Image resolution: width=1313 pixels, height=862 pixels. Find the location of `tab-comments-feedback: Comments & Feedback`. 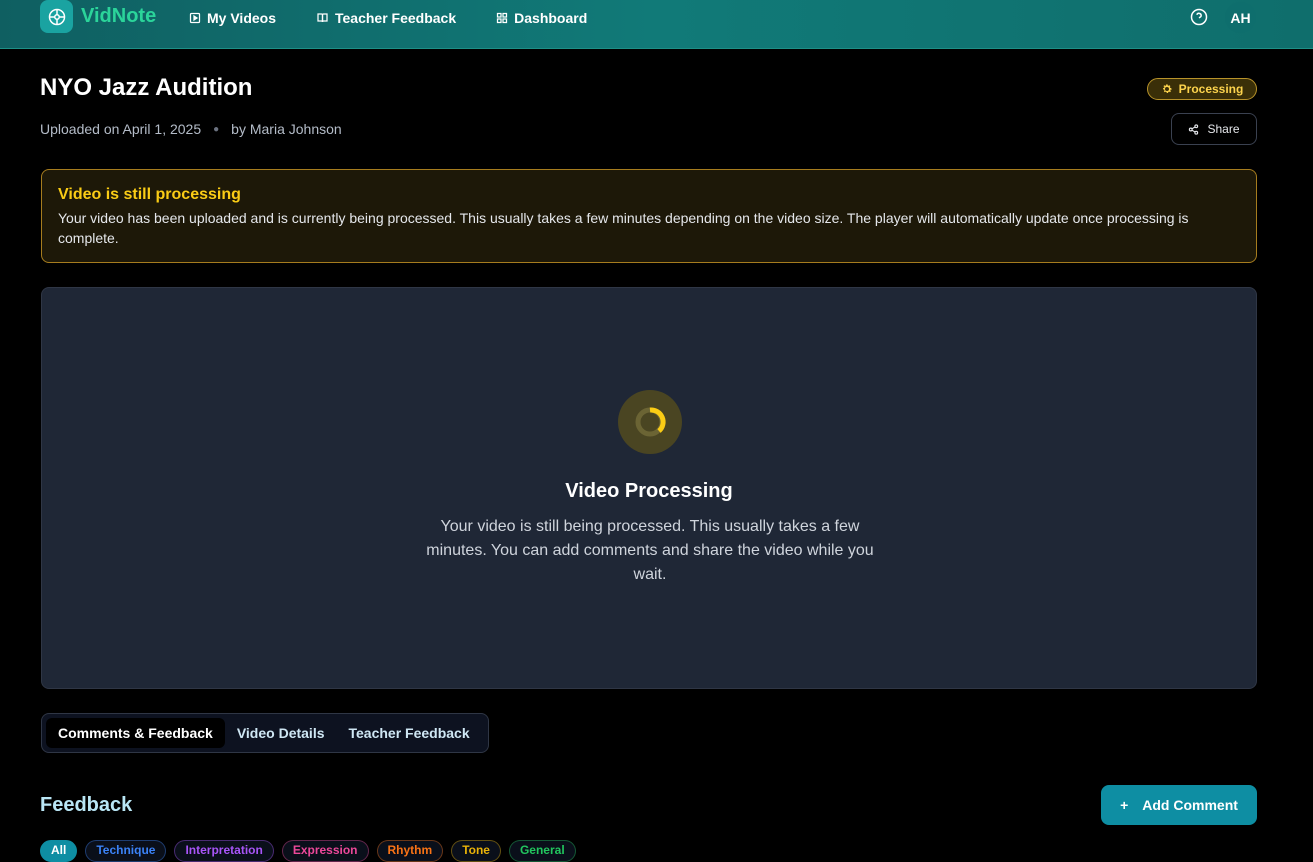

tab-comments-feedback: Comments & Feedback is located at coordinates (135, 733).